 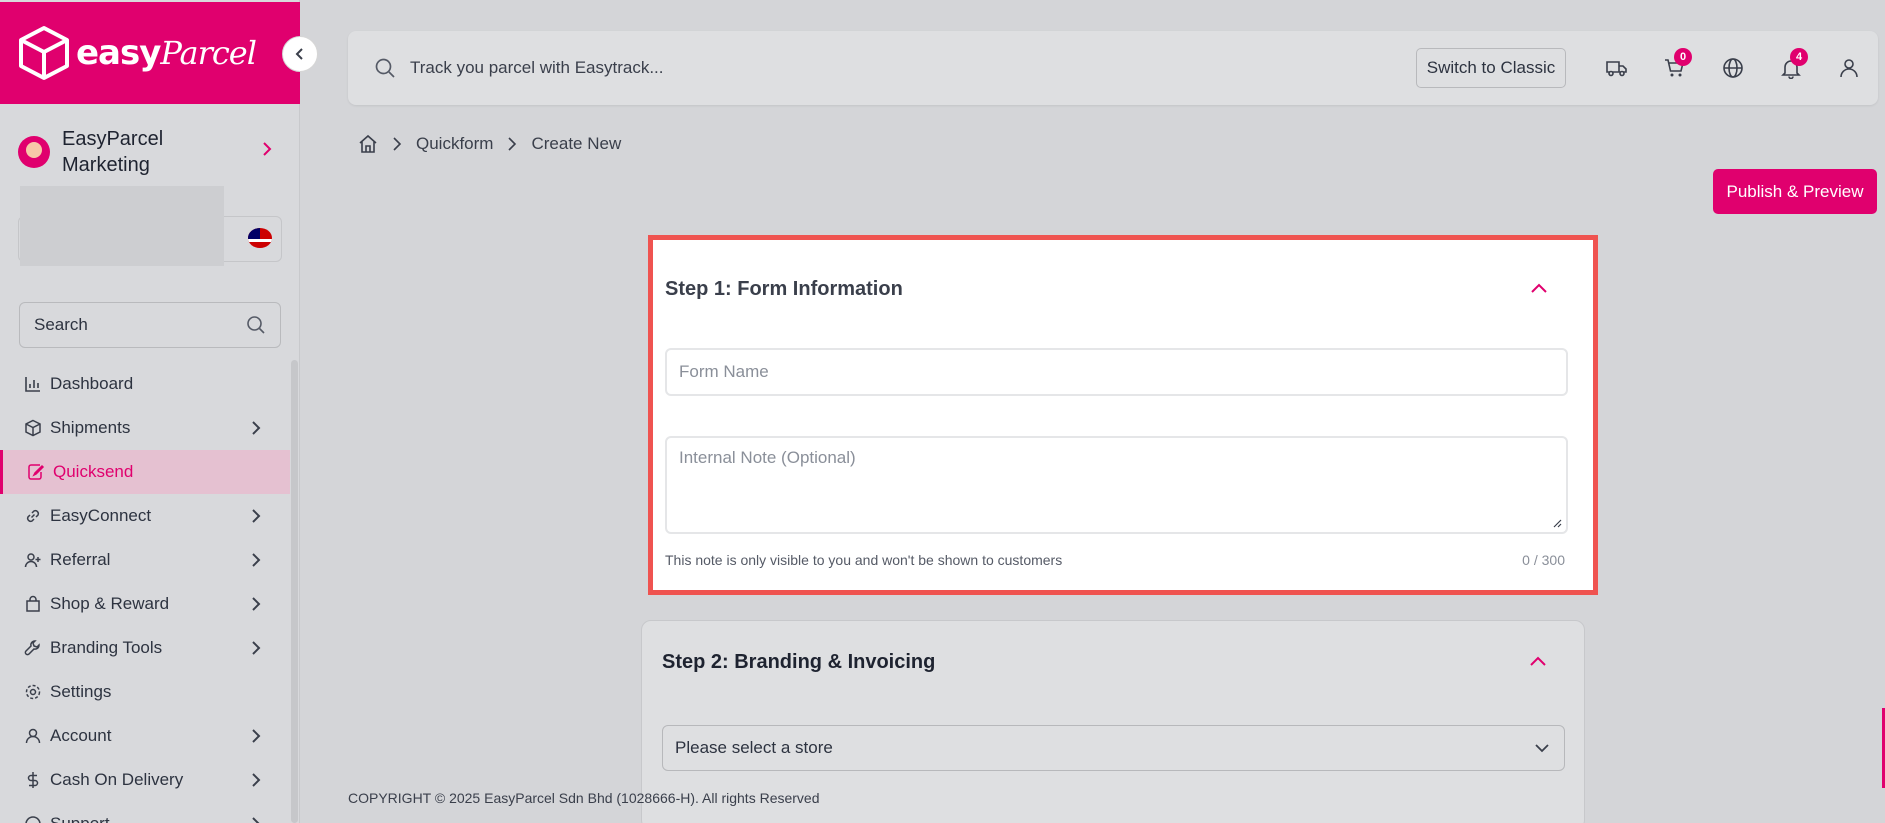 What do you see at coordinates (1543, 560) in the screenshot?
I see `note-char-count: 0 / 300` at bounding box center [1543, 560].